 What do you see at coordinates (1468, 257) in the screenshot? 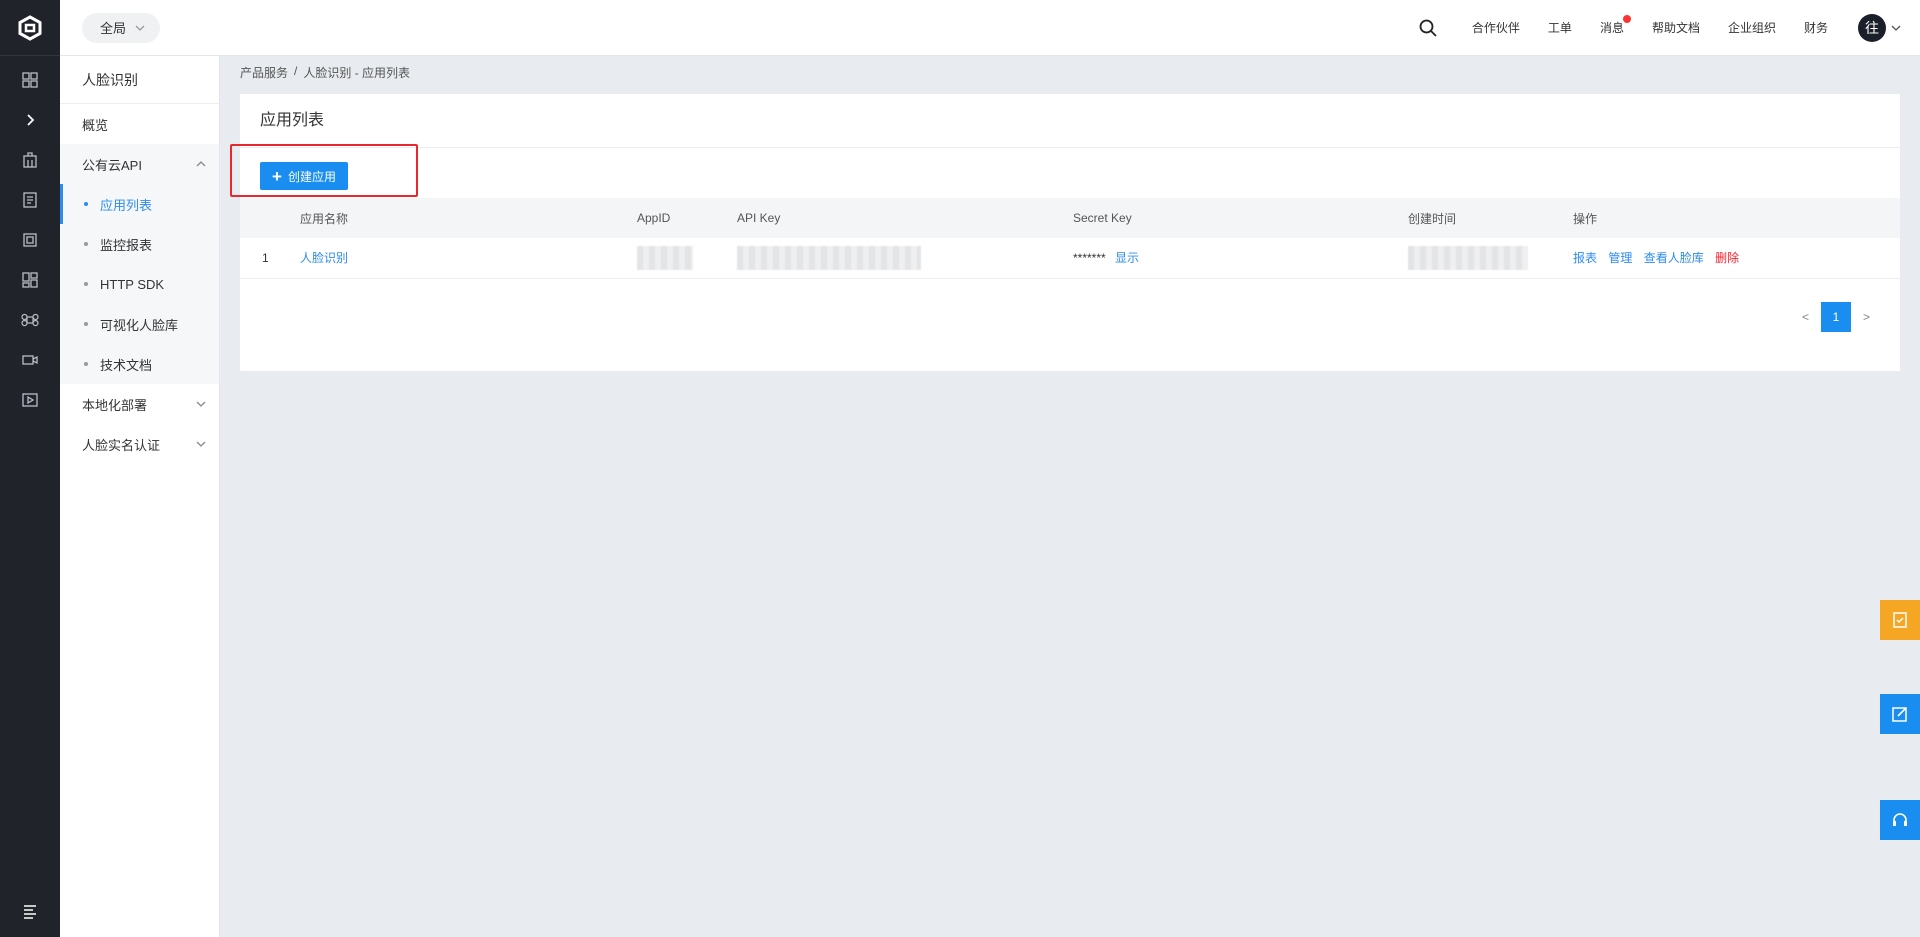
I see `created-time-redacted` at bounding box center [1468, 257].